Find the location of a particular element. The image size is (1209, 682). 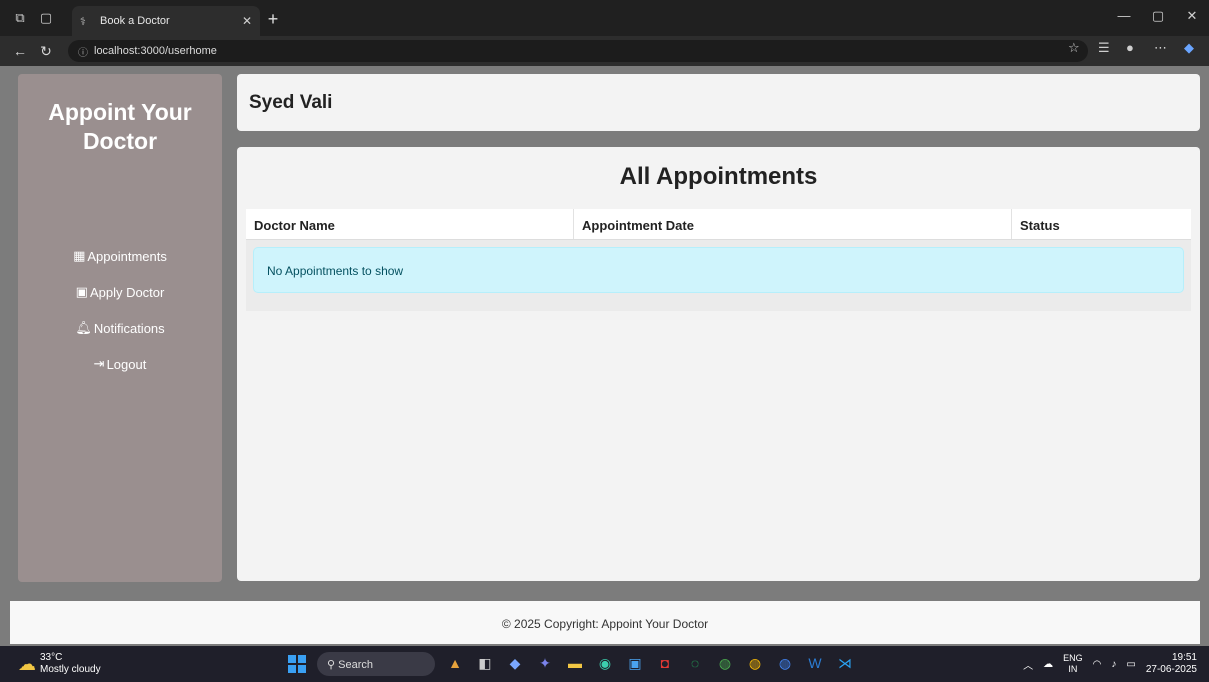

tray-expand-icon: ︿ is located at coordinates (1028, 664).